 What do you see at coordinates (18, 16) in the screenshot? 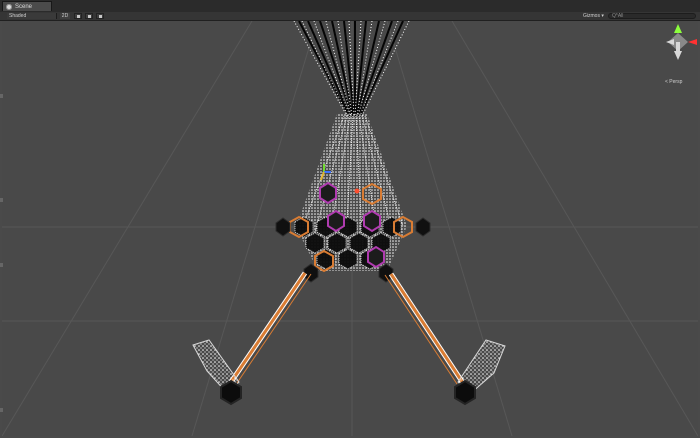
I see `shading-mode-label: Shaded` at bounding box center [18, 16].